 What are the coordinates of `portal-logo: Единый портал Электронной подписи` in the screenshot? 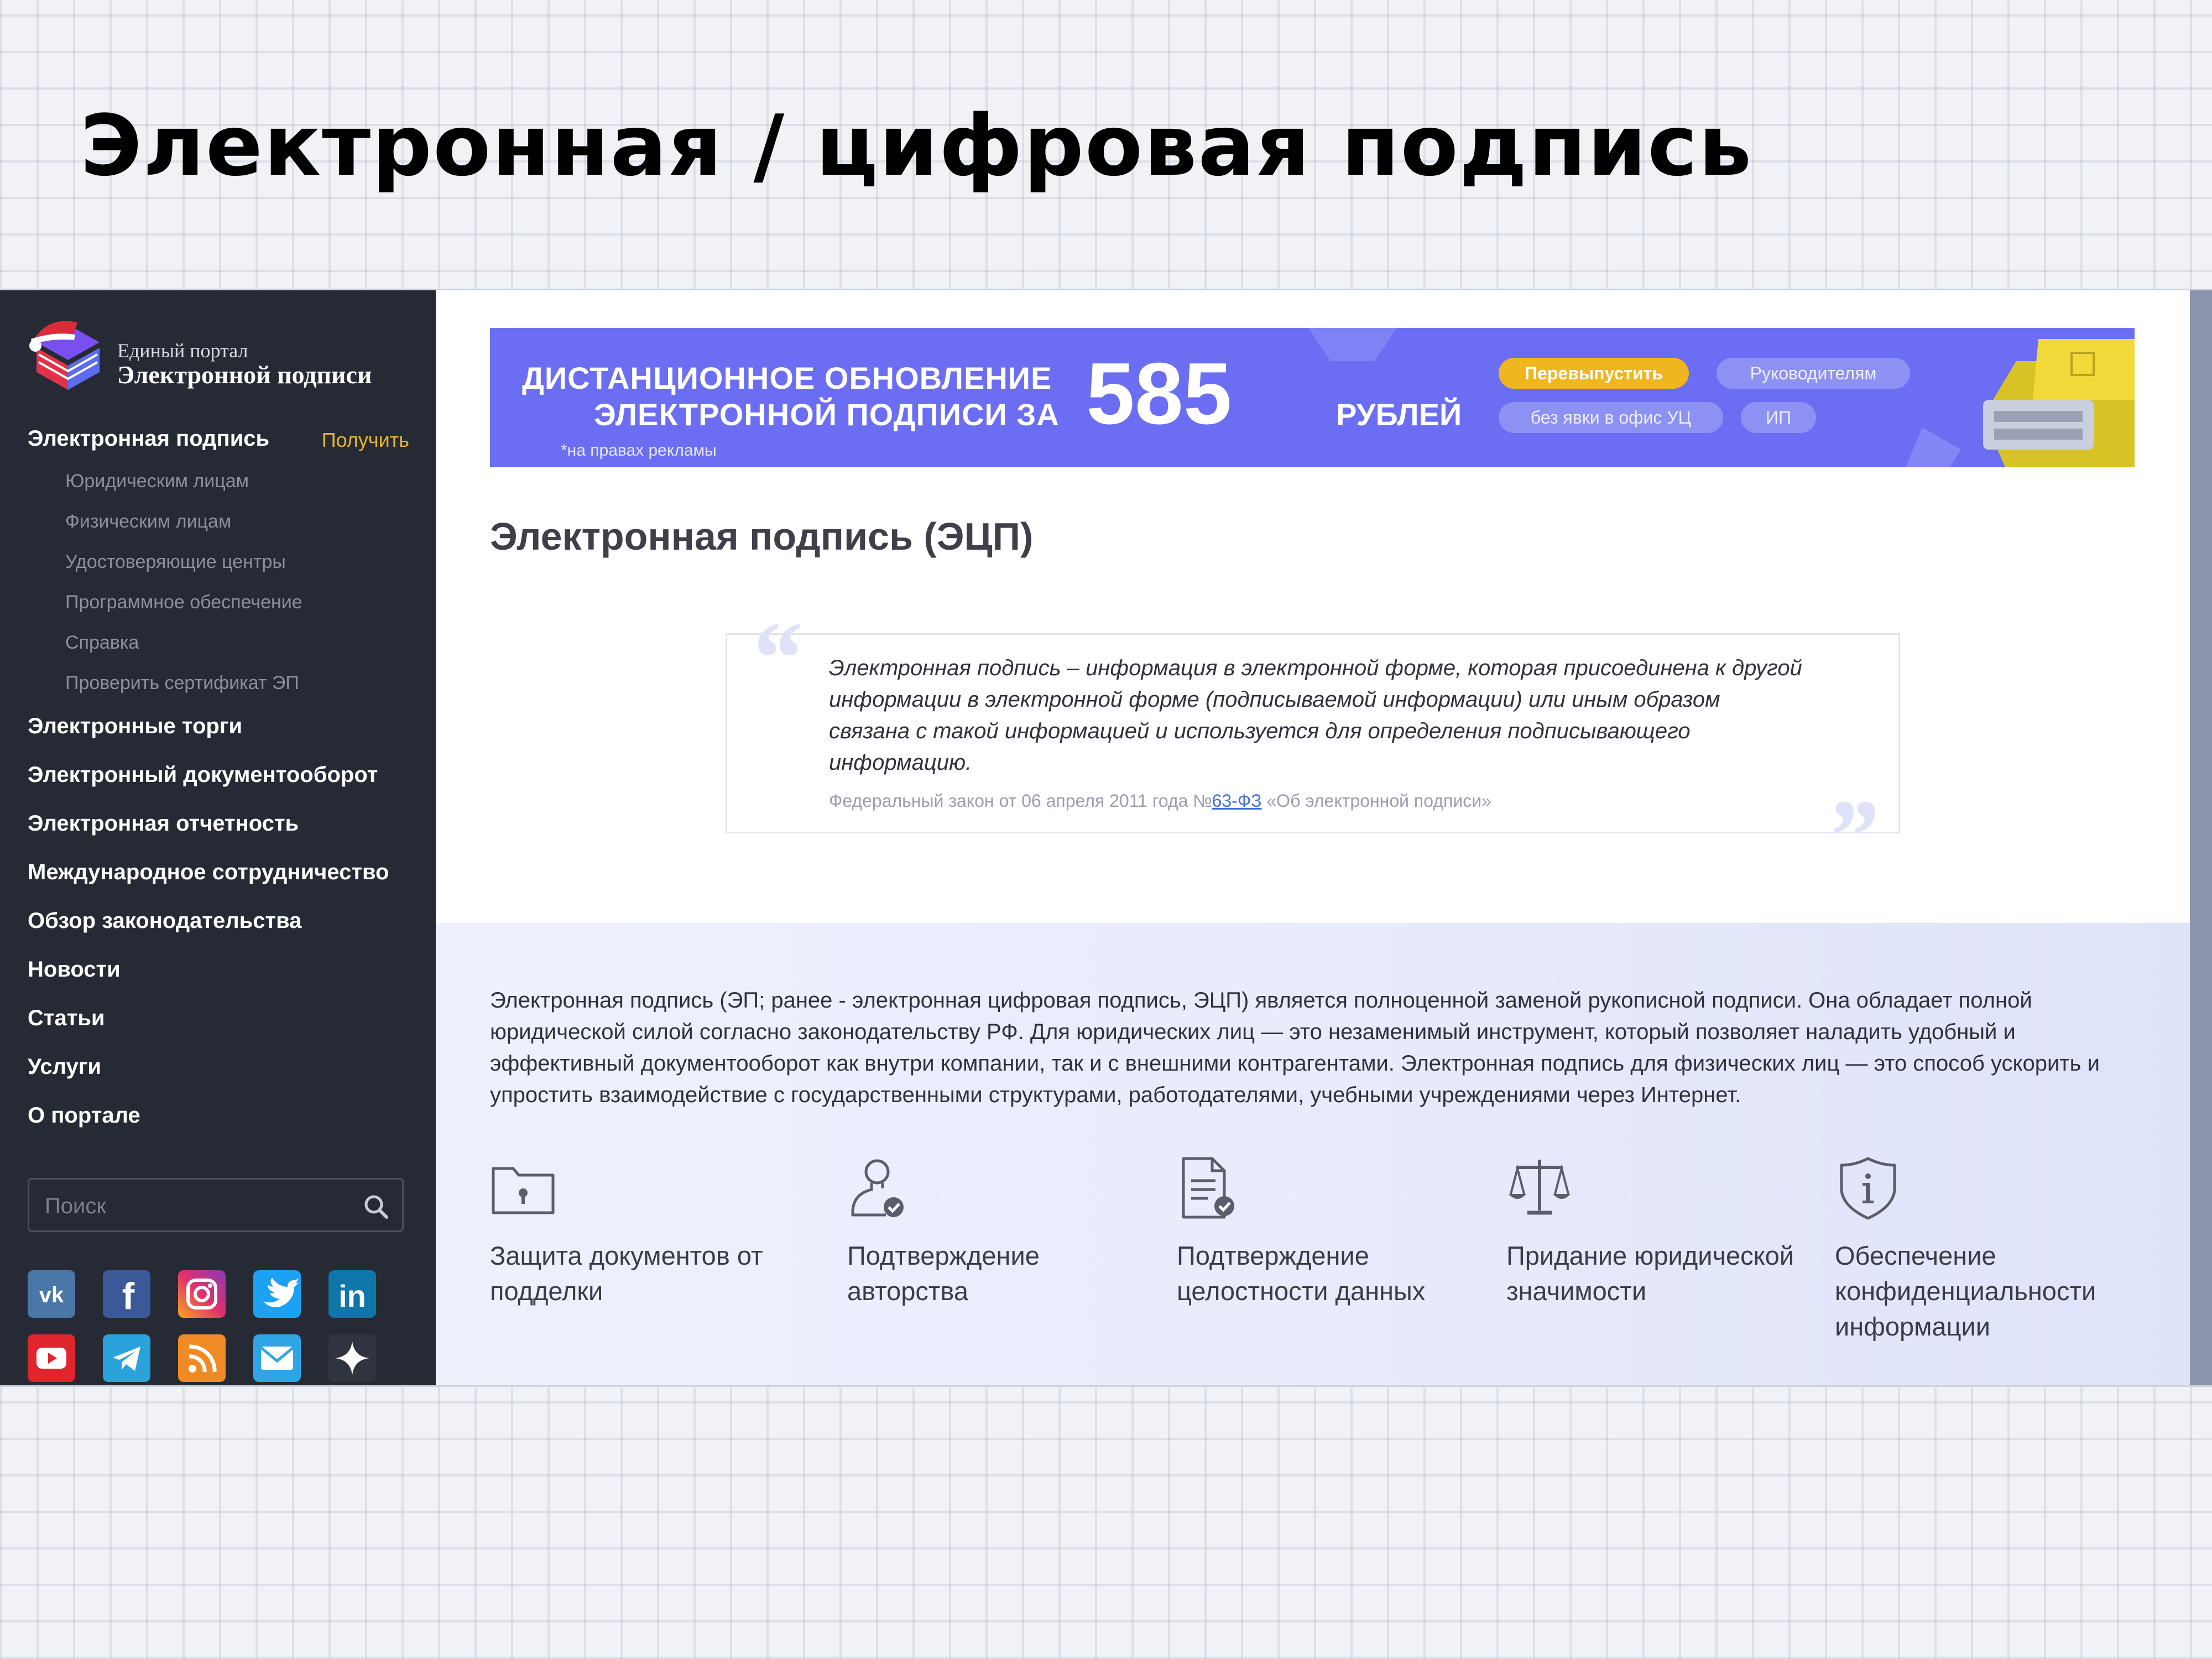 It's located at (221, 354).